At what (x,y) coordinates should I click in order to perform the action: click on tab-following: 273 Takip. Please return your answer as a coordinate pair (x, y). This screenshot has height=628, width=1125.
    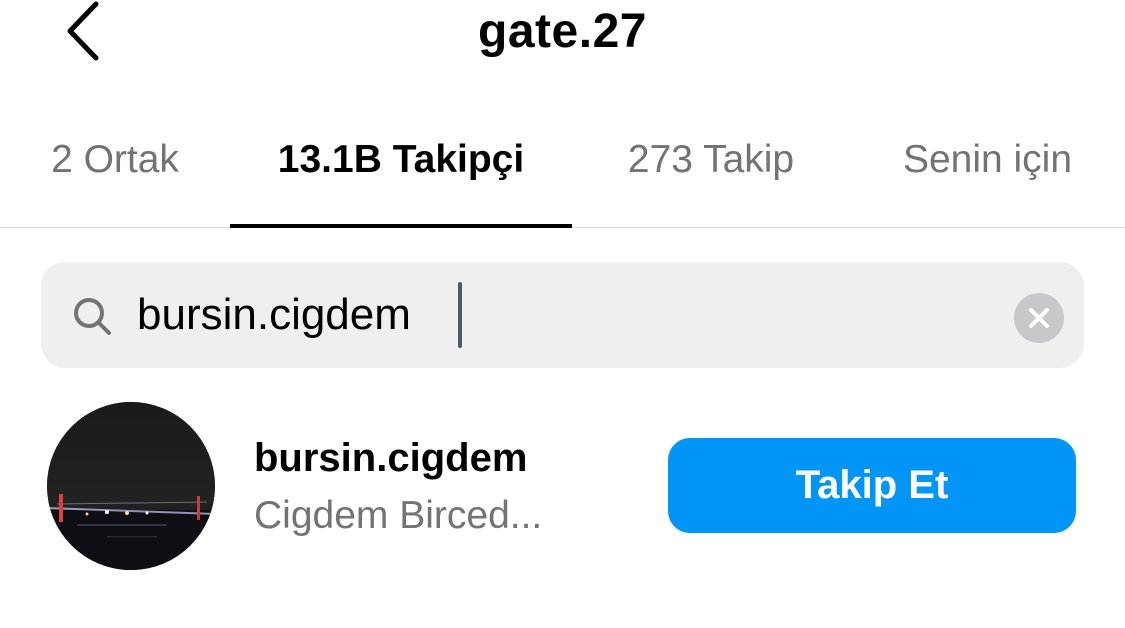
    Looking at the image, I should click on (711, 173).